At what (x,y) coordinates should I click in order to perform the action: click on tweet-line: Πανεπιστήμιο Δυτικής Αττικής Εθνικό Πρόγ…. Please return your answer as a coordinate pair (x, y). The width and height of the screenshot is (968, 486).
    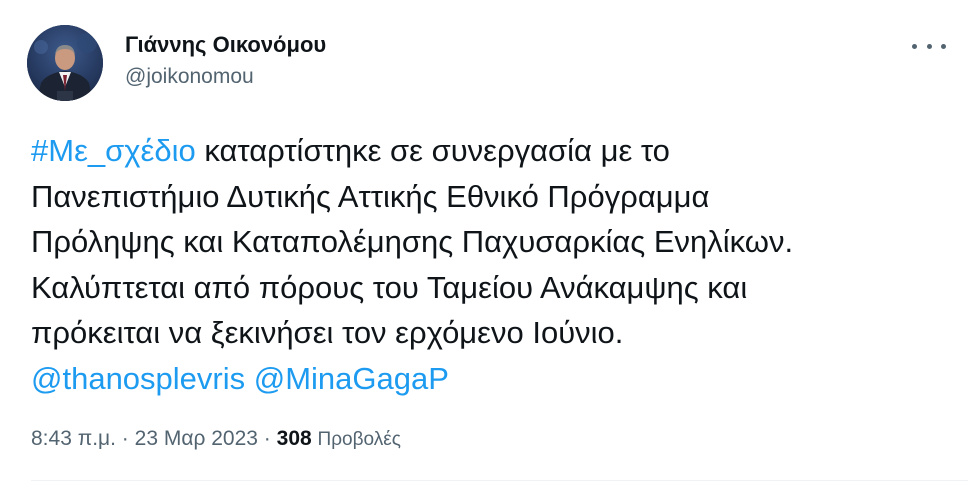
    Looking at the image, I should click on (370, 196).